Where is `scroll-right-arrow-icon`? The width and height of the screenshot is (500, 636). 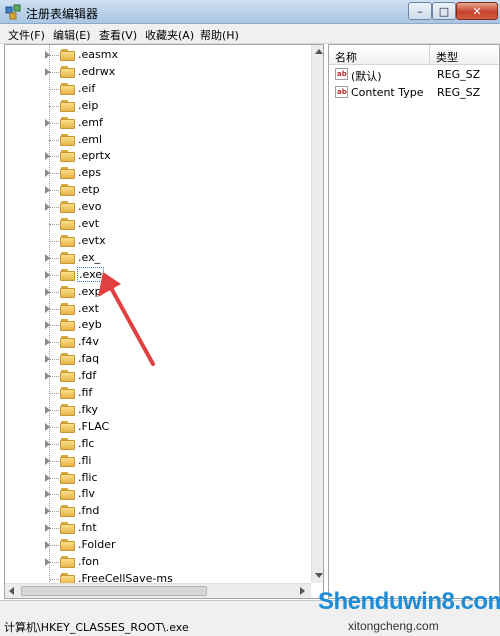
scroll-right-arrow-icon is located at coordinates (302, 591).